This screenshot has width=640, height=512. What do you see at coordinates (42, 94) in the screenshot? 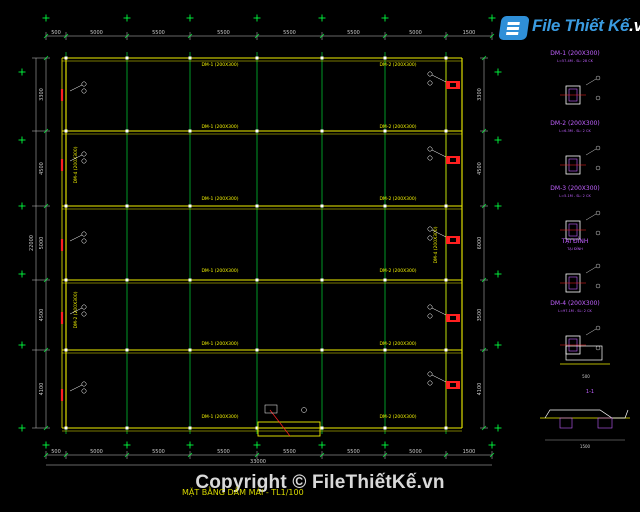
I see `left-dim-label: 3300` at bounding box center [42, 94].